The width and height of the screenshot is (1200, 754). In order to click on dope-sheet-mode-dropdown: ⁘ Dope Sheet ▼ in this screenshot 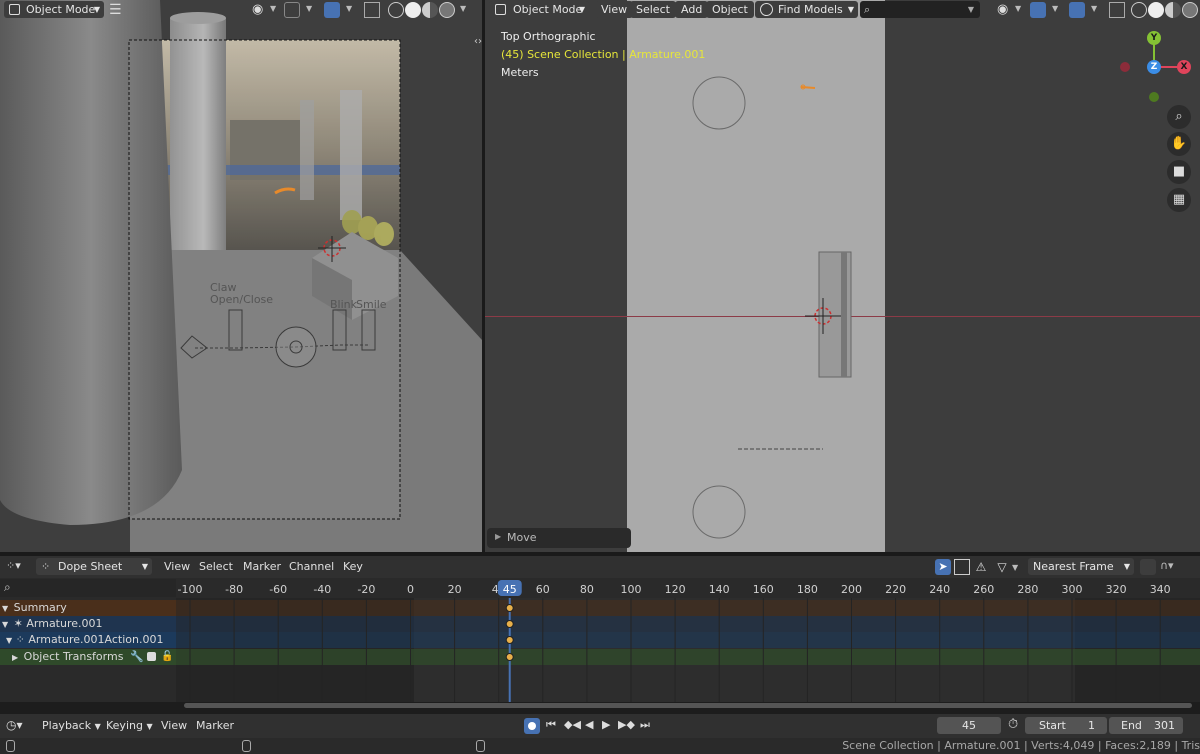, I will do `click(94, 566)`.